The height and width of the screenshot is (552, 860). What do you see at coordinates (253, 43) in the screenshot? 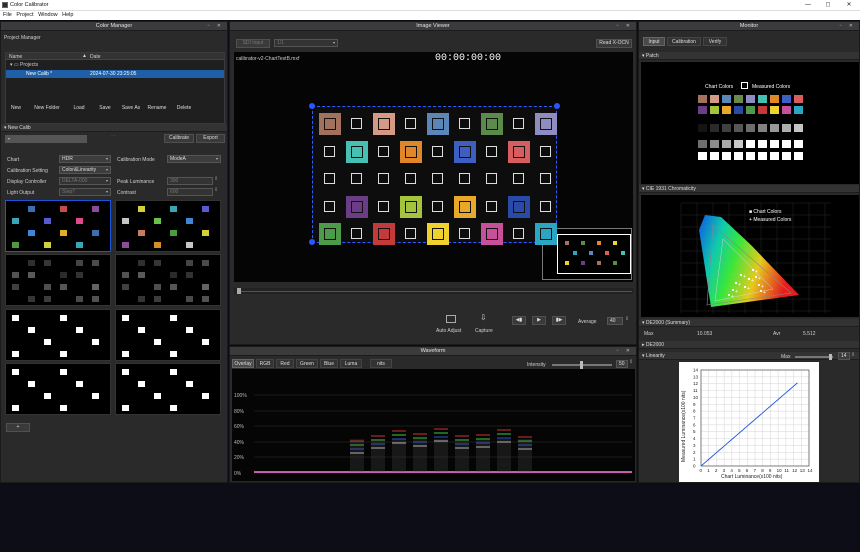
I see `sdi-input-button: SDI Input` at bounding box center [253, 43].